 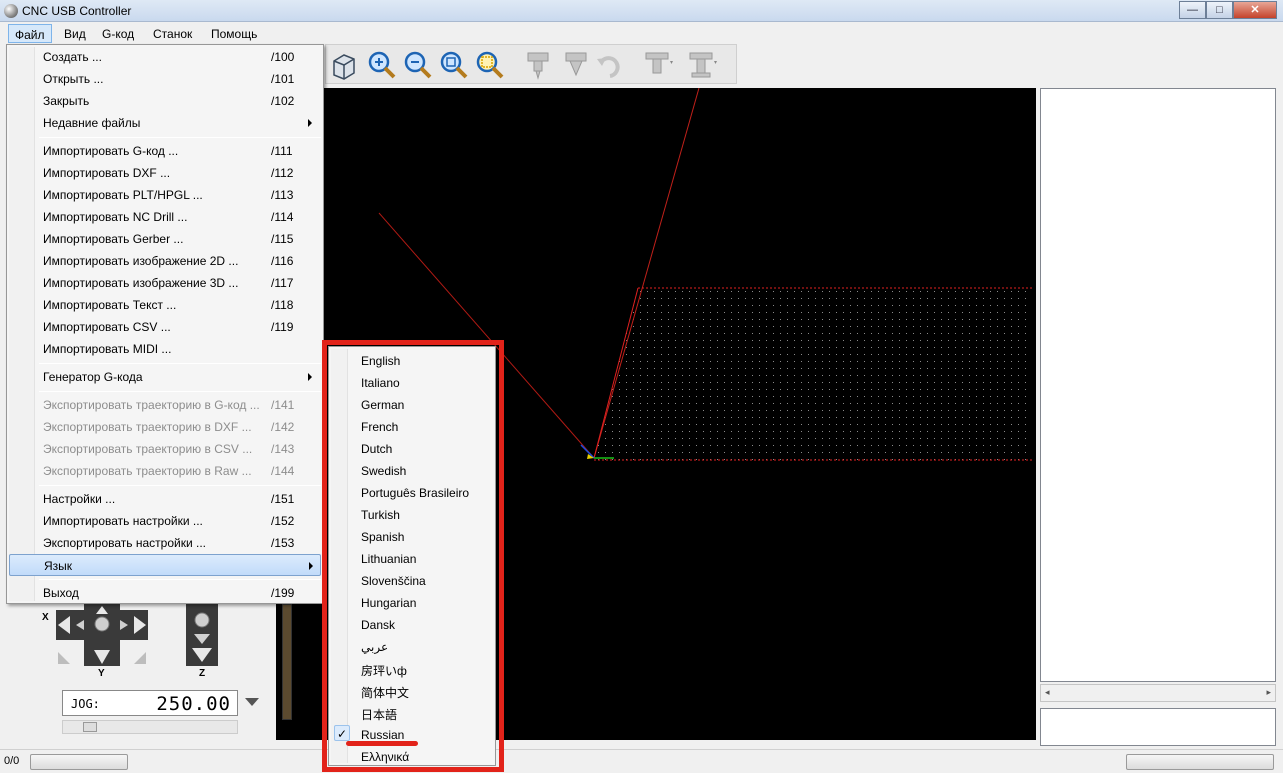 What do you see at coordinates (1158, 693) in the screenshot?
I see `right-panel-scrollbar: ◂ ▸` at bounding box center [1158, 693].